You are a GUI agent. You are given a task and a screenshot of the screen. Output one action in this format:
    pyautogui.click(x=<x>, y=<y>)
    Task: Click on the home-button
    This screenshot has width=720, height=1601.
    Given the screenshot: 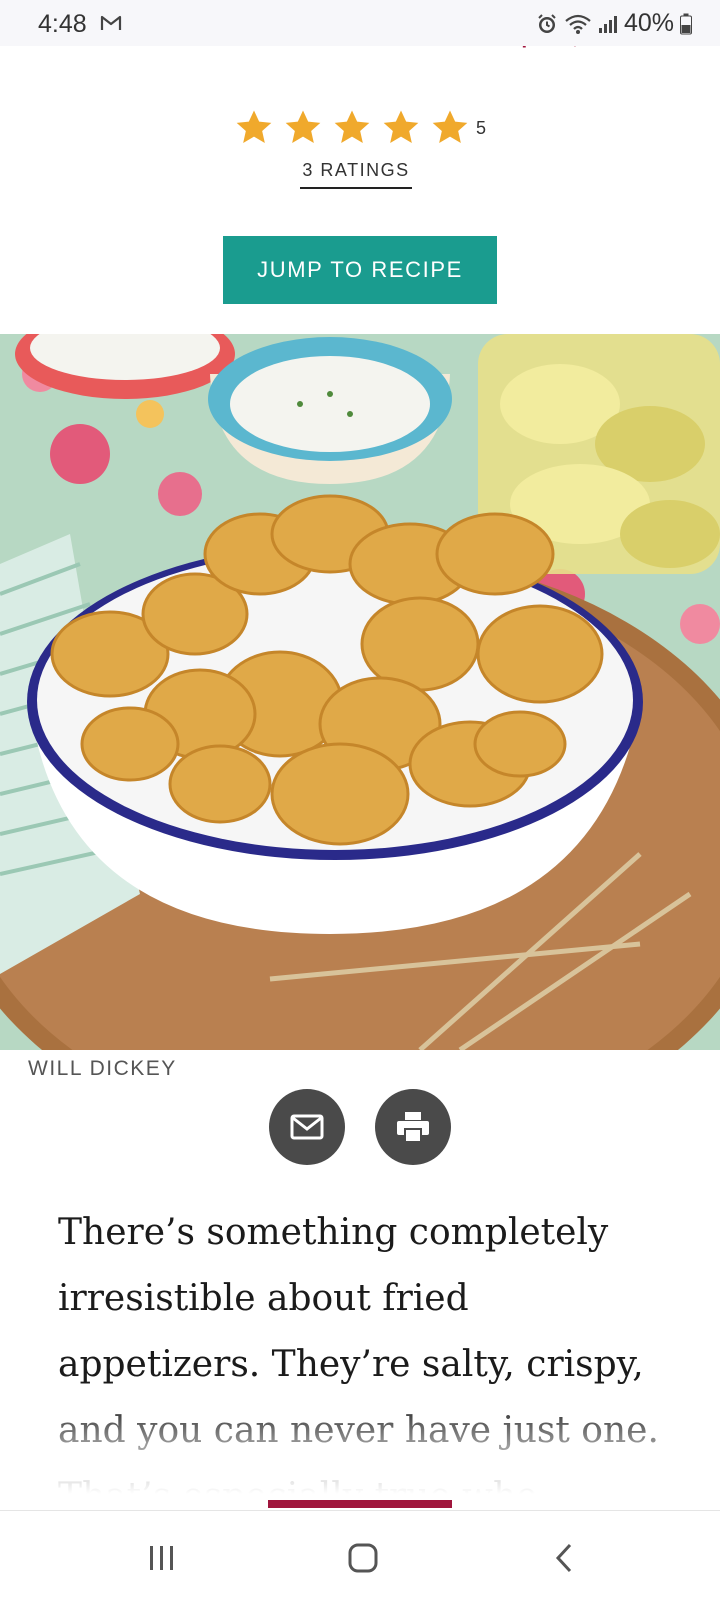 What is the action you would take?
    pyautogui.click(x=363, y=1558)
    